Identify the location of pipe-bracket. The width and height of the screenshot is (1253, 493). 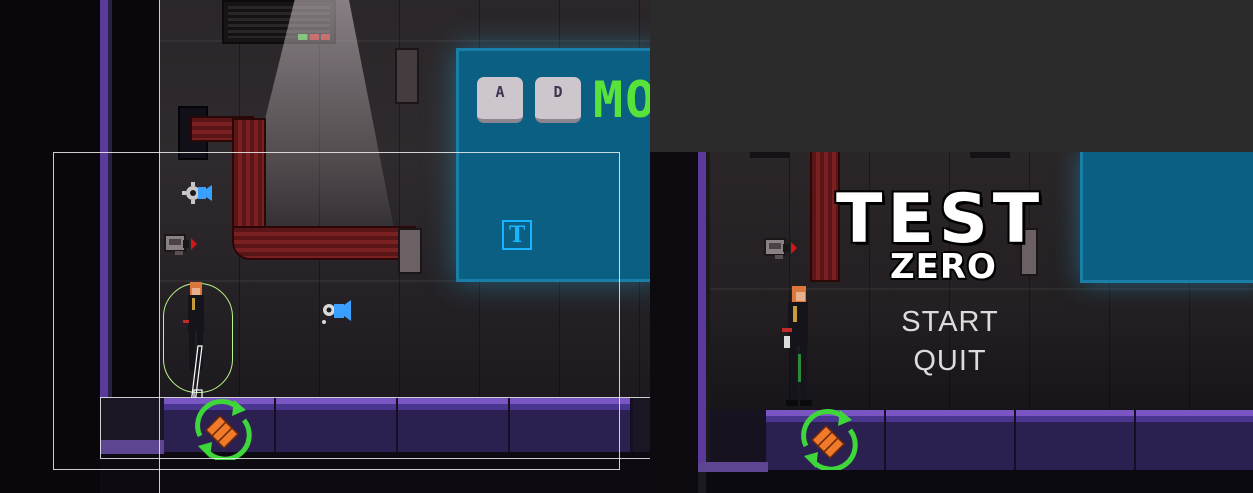
(407, 76).